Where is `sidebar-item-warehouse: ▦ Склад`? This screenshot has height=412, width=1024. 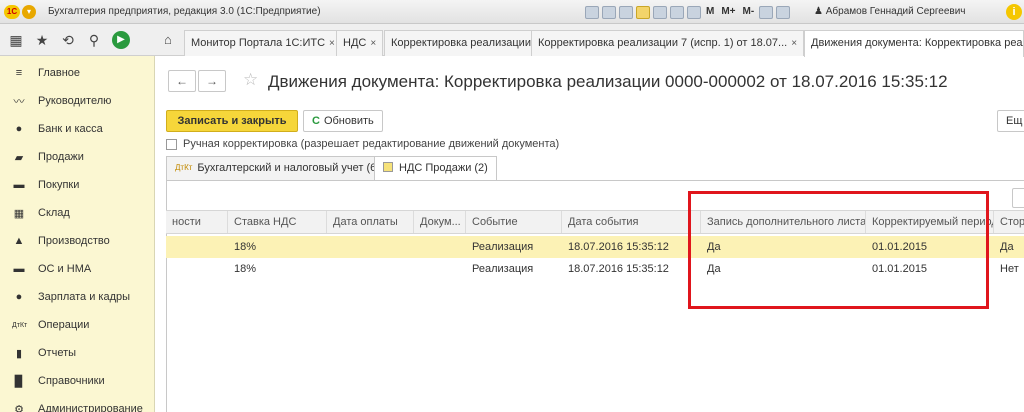
sidebar-item-warehouse: ▦ Склад is located at coordinates (77, 213).